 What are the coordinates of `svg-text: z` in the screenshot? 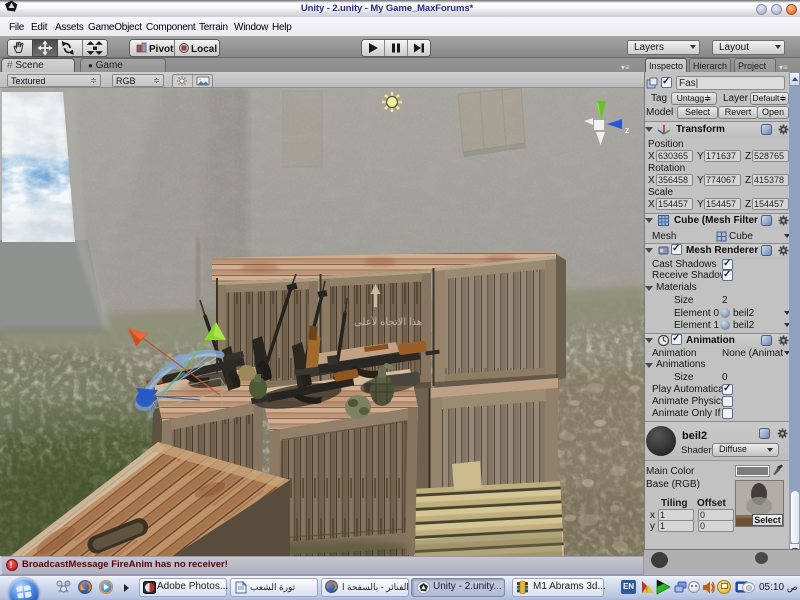 It's located at (627, 130).